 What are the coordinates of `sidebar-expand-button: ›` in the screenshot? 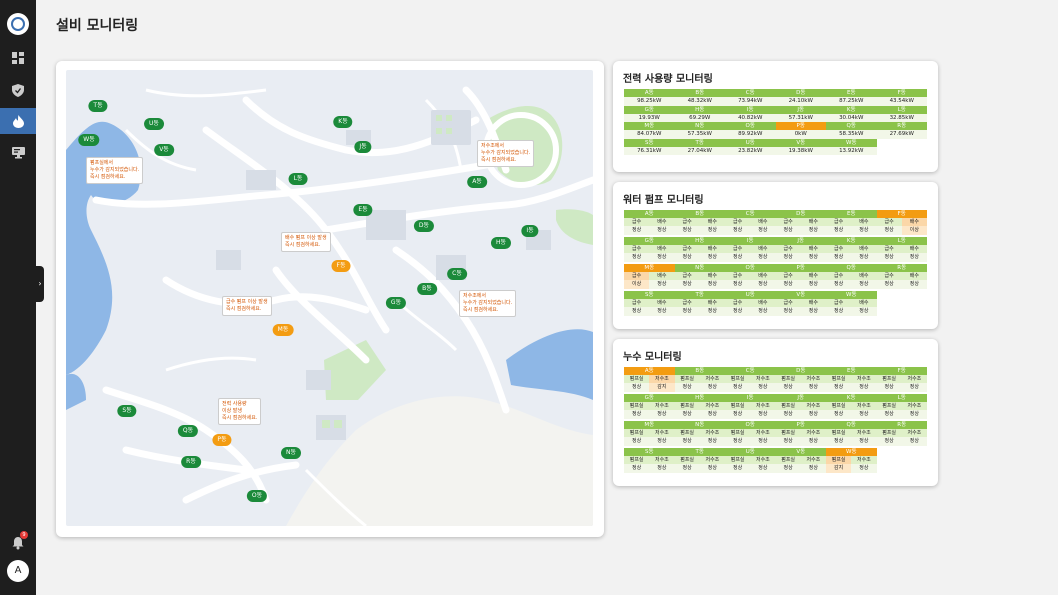 It's located at (40, 284).